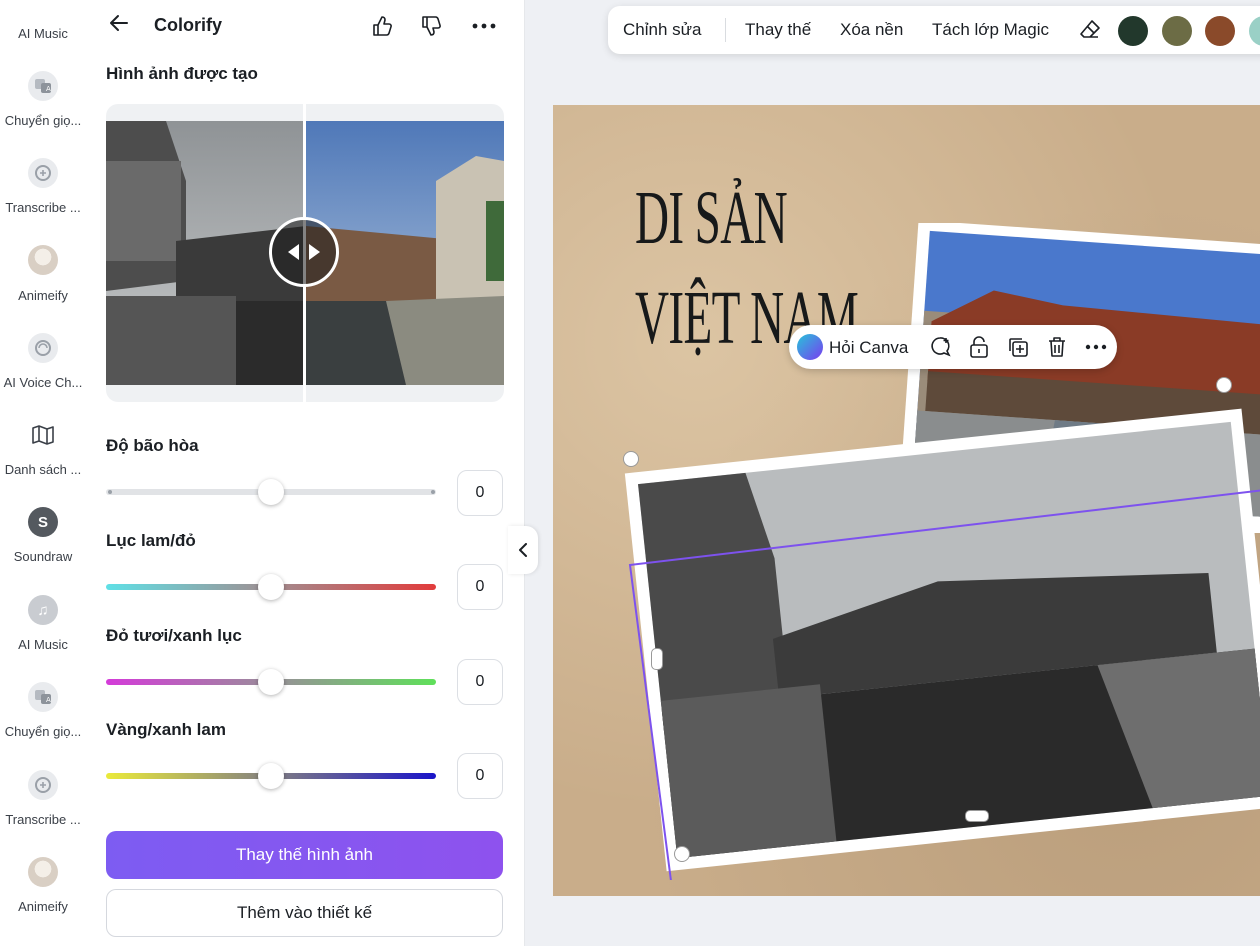 The height and width of the screenshot is (946, 1260). I want to click on compare-slider-handle, so click(304, 252).